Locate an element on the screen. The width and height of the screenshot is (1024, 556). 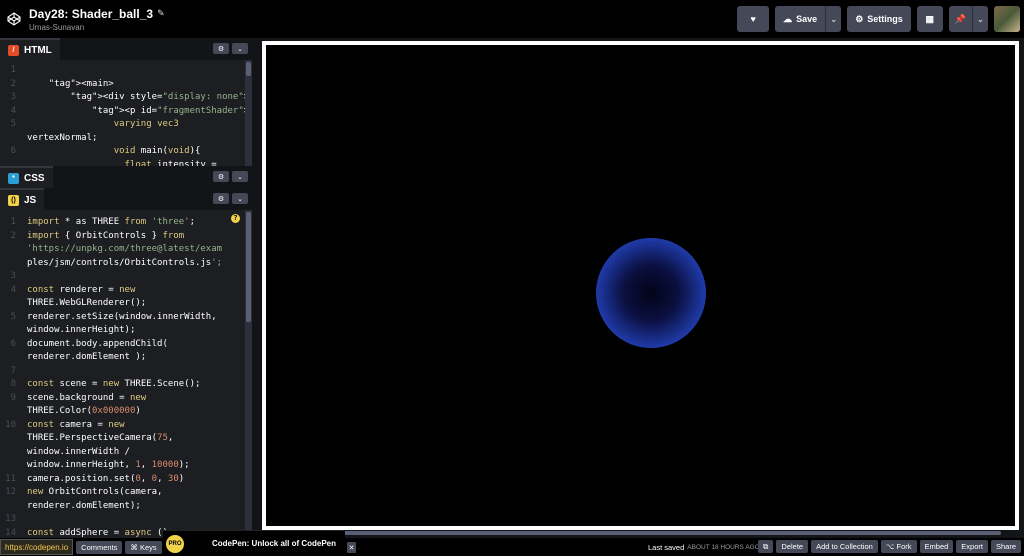
settings-label: Settings is located at coordinates (885, 19).